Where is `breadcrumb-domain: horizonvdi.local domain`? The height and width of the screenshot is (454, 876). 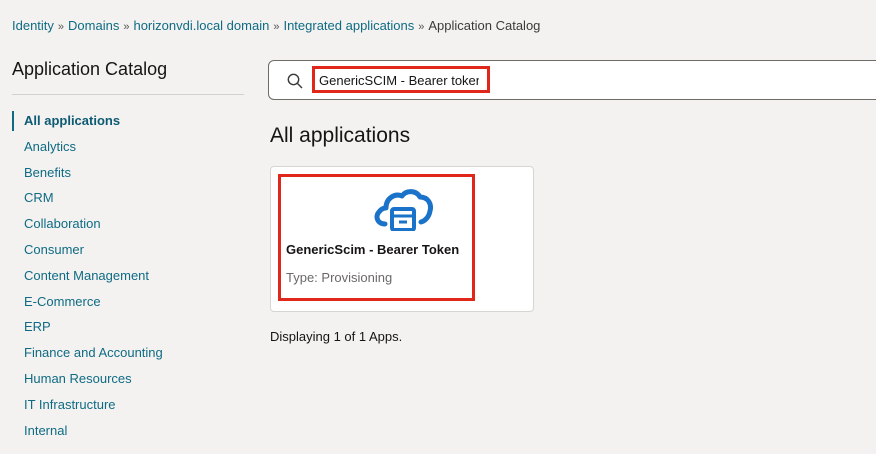 breadcrumb-domain: horizonvdi.local domain is located at coordinates (201, 25).